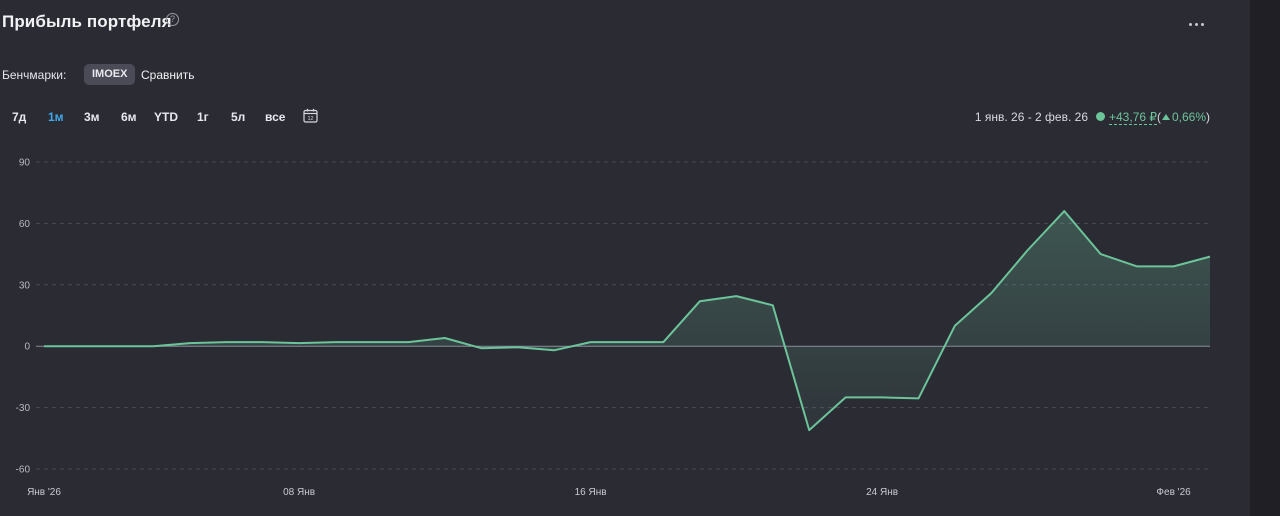 This screenshot has width=1280, height=516. I want to click on period-5y: 5л, so click(238, 117).